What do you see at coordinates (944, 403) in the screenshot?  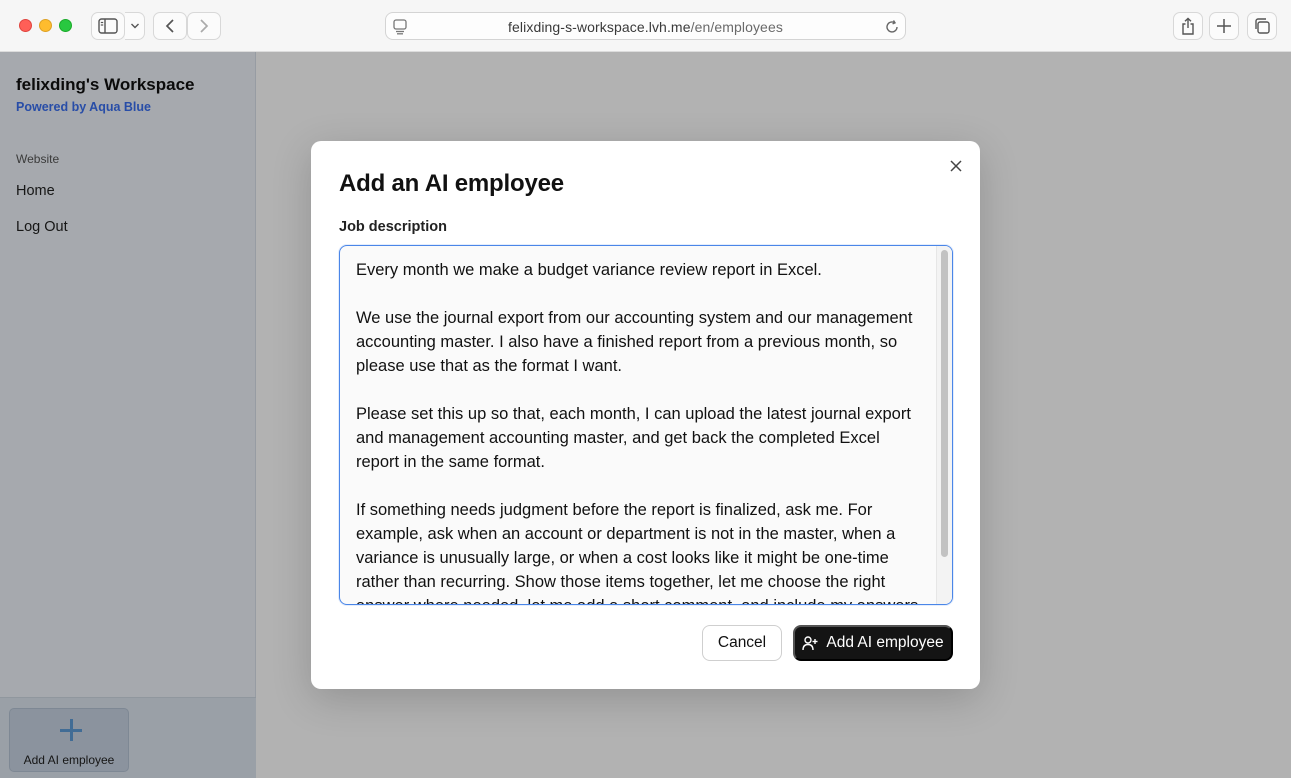 I see `textarea-scrollbar-thumb` at bounding box center [944, 403].